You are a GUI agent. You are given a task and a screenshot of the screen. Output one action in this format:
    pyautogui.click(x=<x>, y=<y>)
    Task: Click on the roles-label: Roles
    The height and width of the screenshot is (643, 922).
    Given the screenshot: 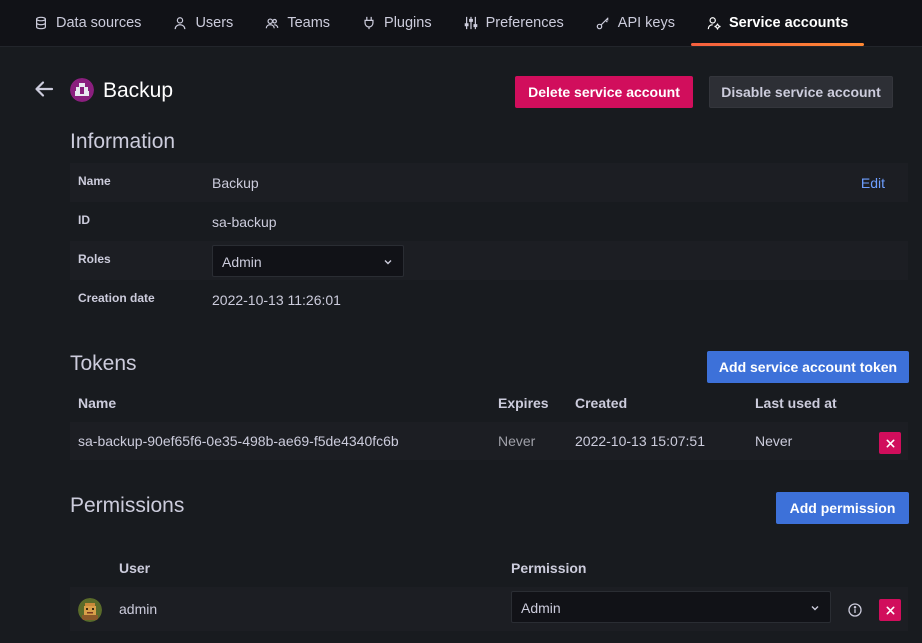 What is the action you would take?
    pyautogui.click(x=94, y=259)
    